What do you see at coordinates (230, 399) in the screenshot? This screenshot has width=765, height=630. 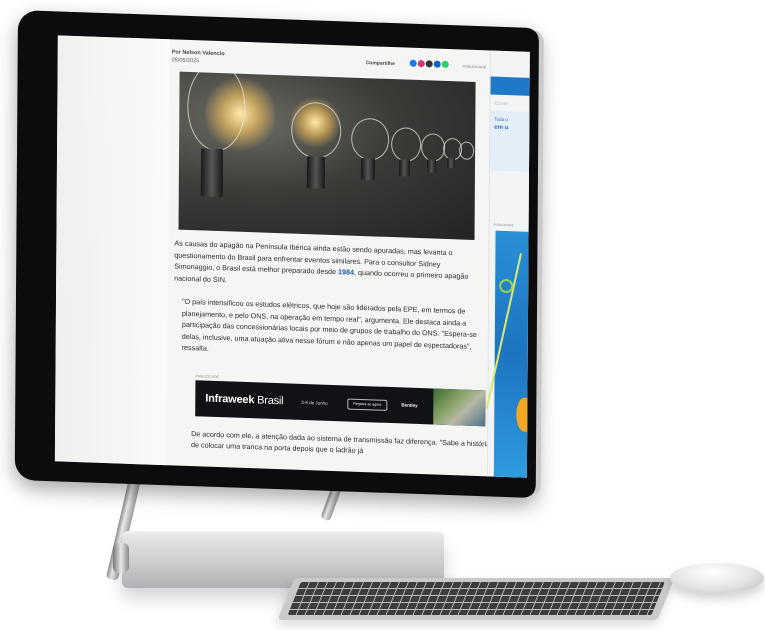 I see `ad-brand-bold: Infraweek` at bounding box center [230, 399].